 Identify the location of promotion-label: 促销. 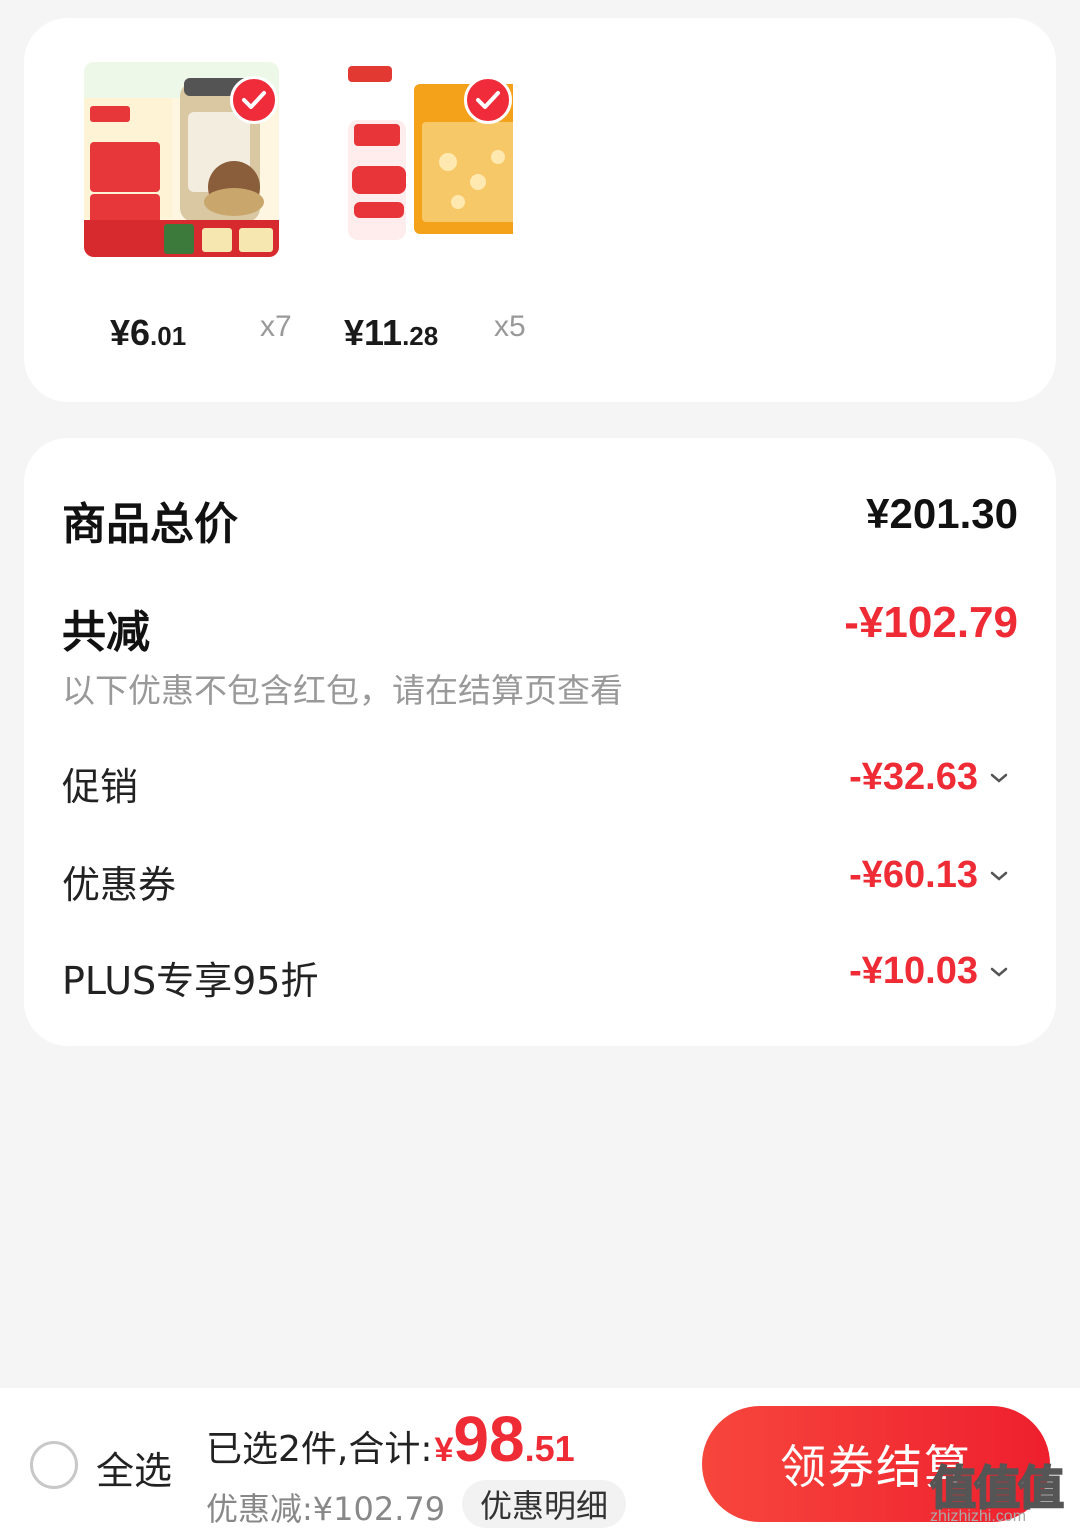
(100, 787).